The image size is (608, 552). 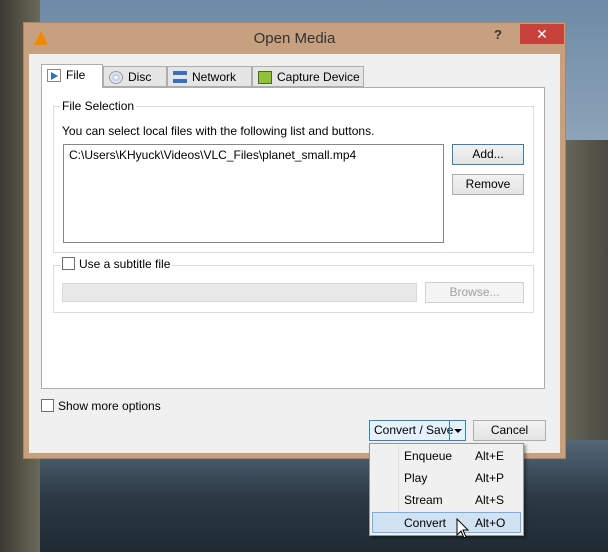 I want to click on file-play-icon, so click(x=54, y=75).